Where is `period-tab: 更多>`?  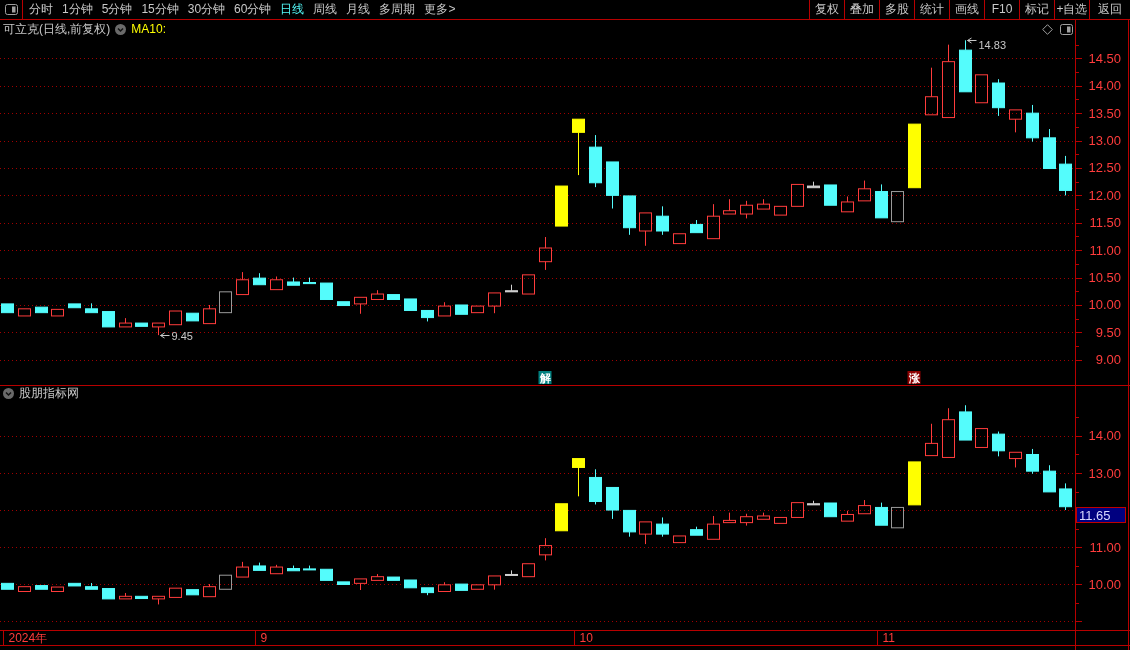
period-tab: 更多> is located at coordinates (440, 9).